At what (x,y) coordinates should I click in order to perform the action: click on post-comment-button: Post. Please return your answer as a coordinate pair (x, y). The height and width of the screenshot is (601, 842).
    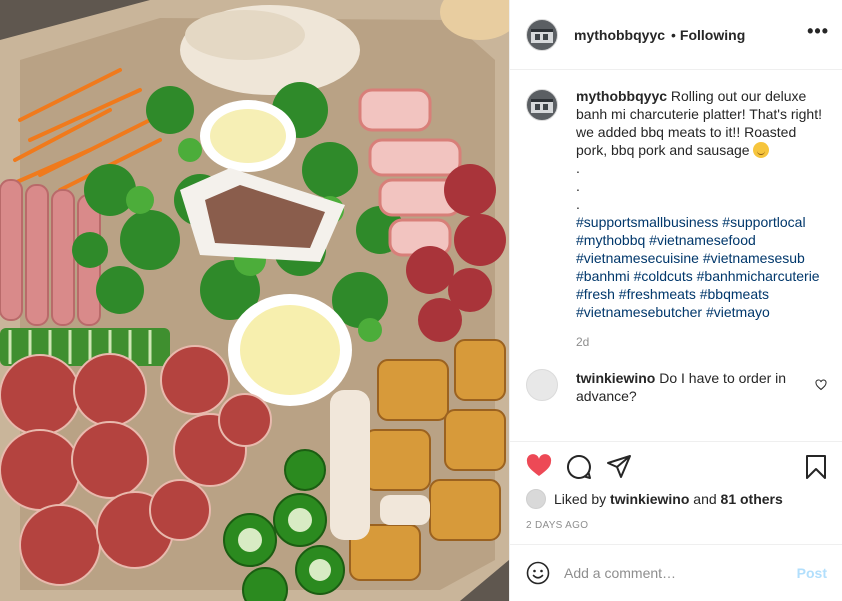
    Looking at the image, I should click on (812, 573).